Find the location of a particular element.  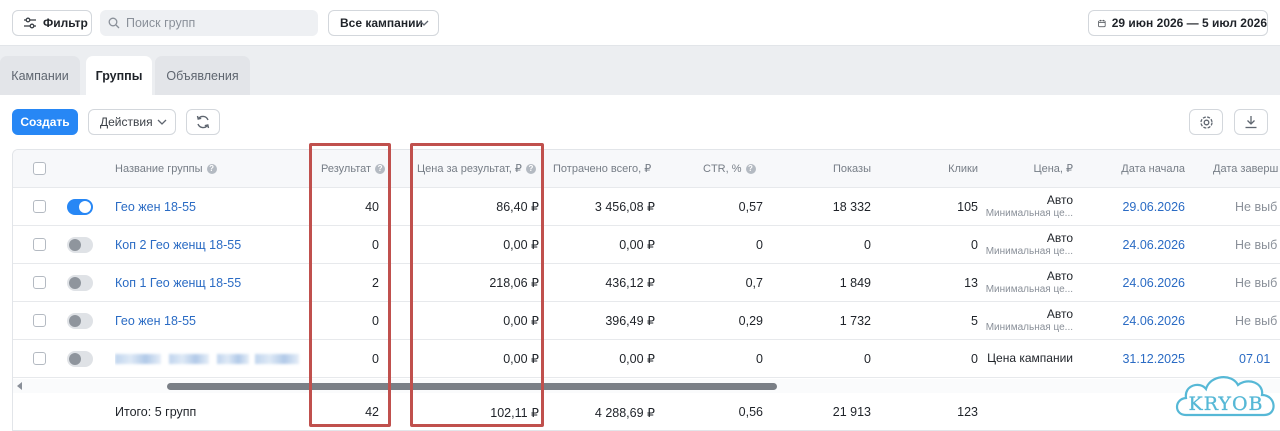

total-price-per-result: 102,11 ₽ is located at coordinates (514, 412).